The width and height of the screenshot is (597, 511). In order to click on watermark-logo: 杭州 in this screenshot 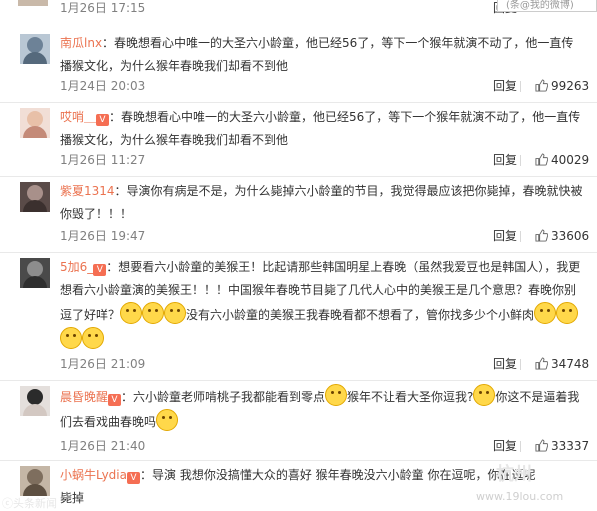, I will do `click(514, 474)`.